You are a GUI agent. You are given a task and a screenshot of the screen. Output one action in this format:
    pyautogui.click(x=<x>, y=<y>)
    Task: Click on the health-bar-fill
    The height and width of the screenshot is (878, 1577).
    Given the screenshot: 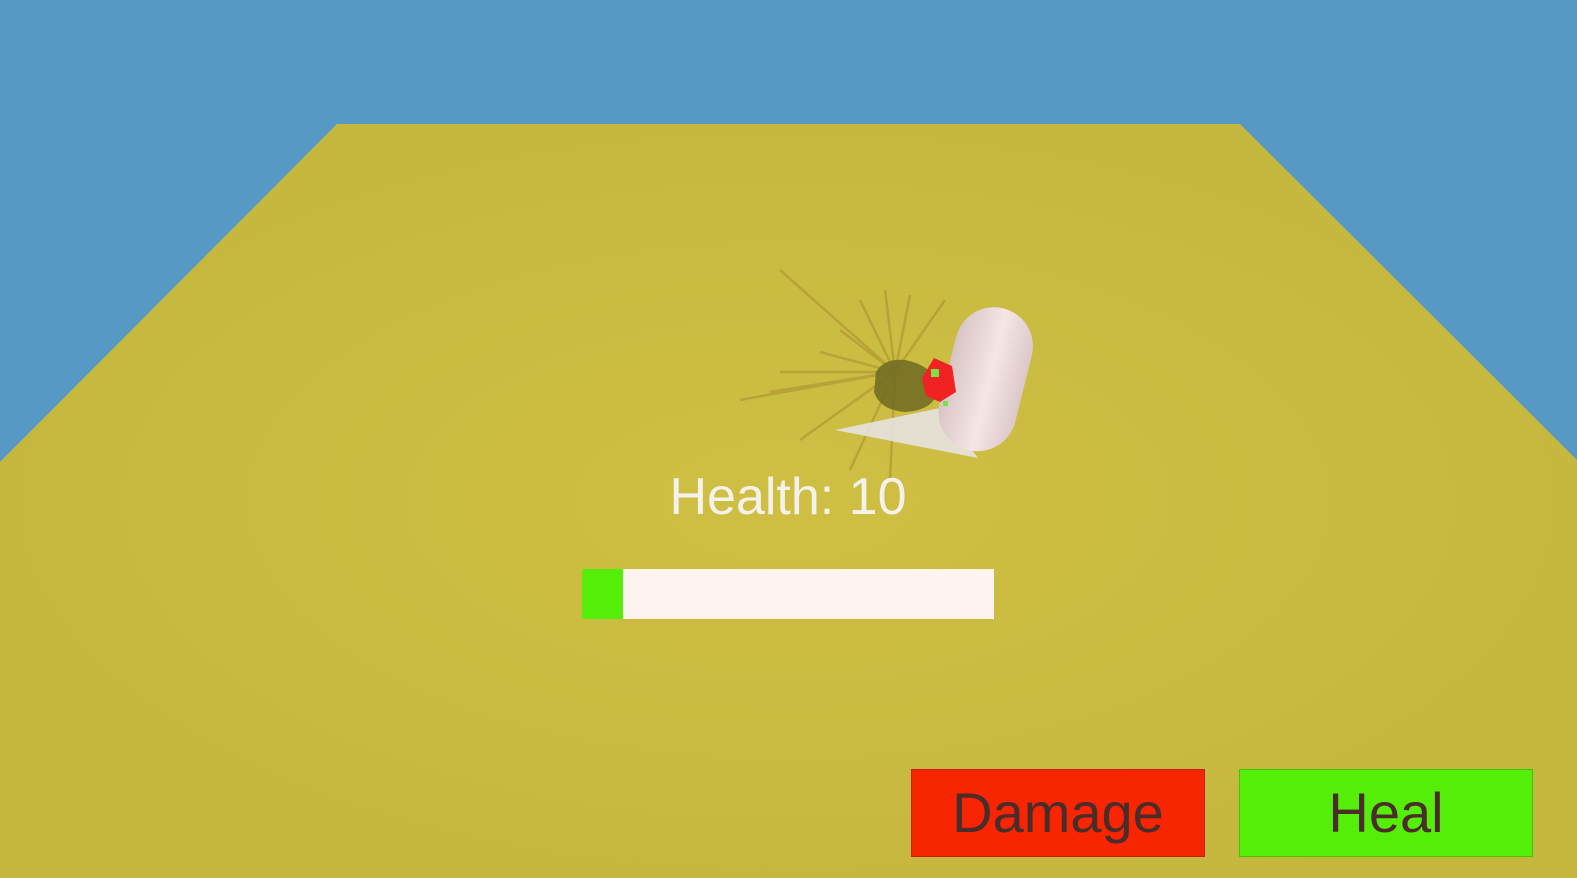 What is the action you would take?
    pyautogui.click(x=603, y=594)
    